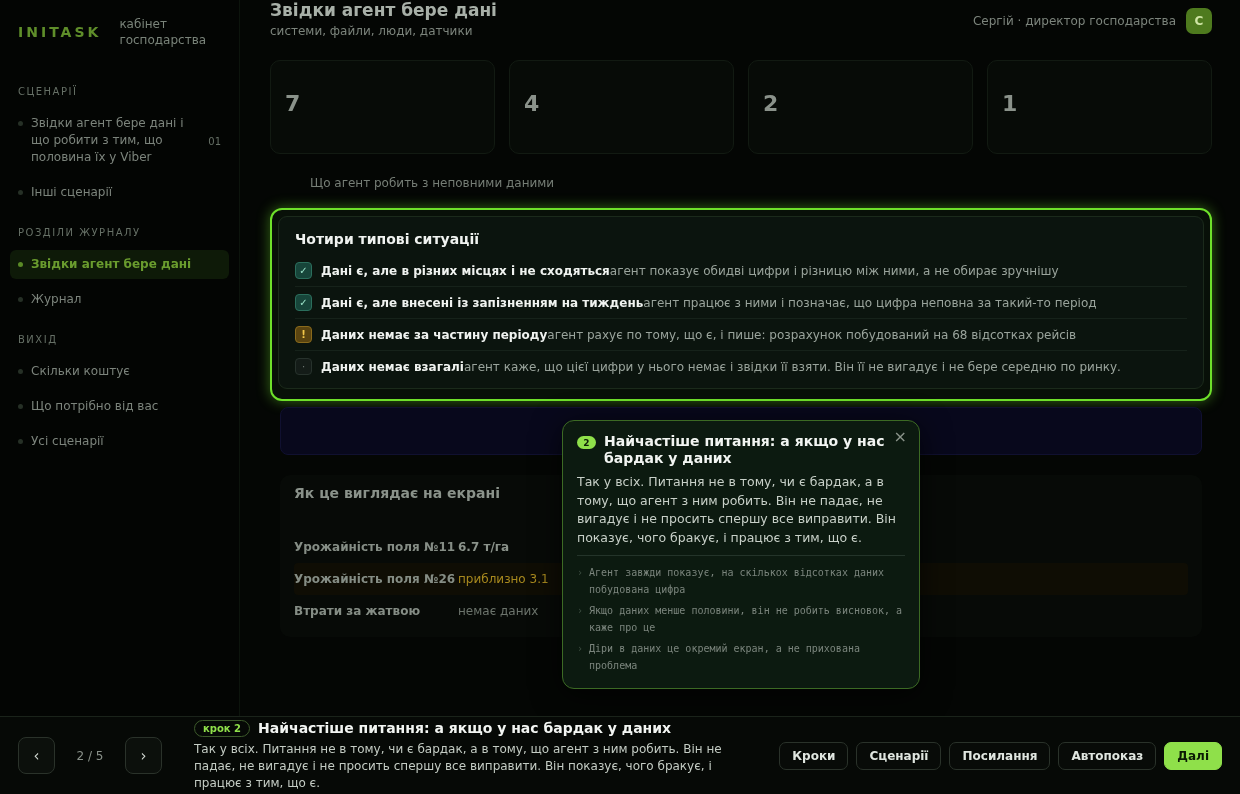 The height and width of the screenshot is (794, 1240). I want to click on sidebar-item: Інші сценарії, so click(119, 192).